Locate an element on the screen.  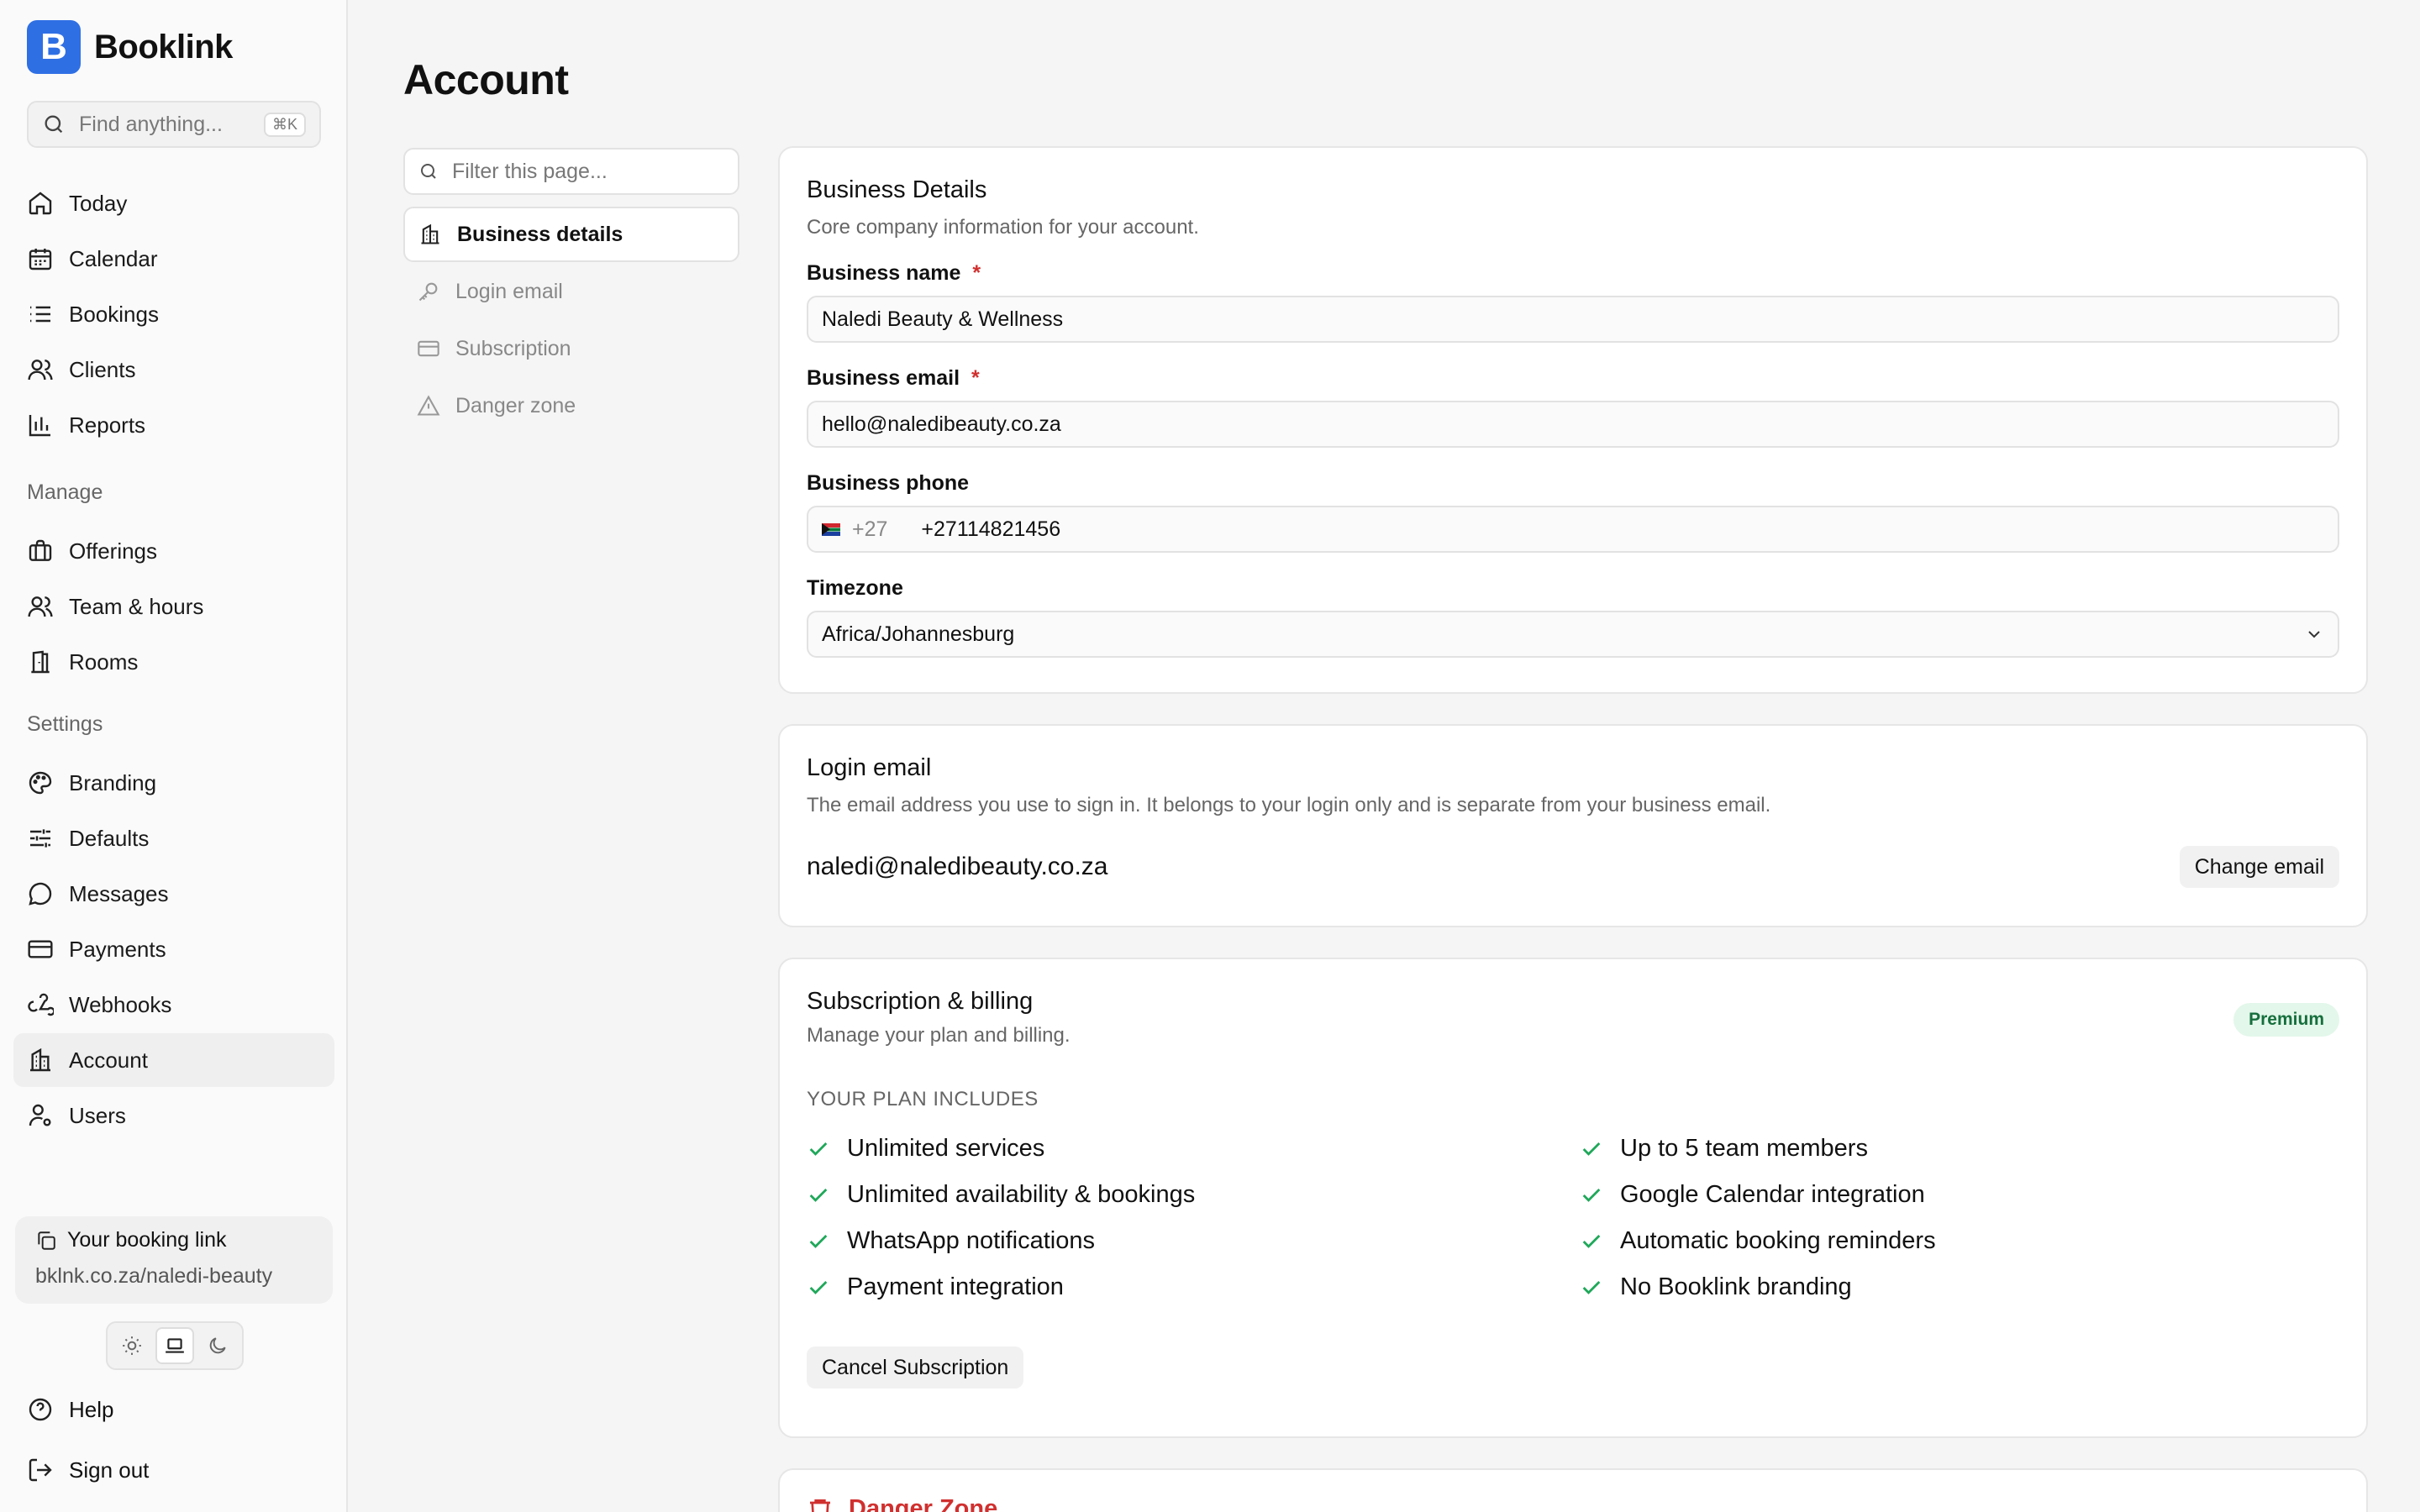
nav-item-payments: Payments is located at coordinates (173, 949).